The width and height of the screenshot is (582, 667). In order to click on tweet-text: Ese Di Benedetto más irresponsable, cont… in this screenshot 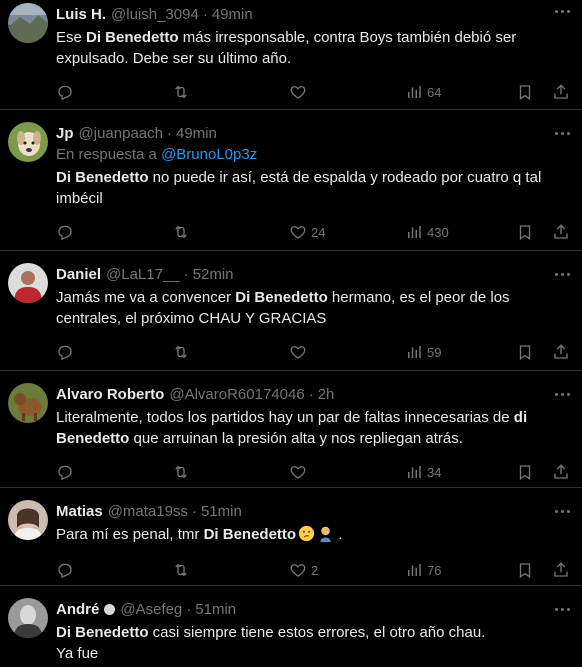, I will do `click(313, 48)`.